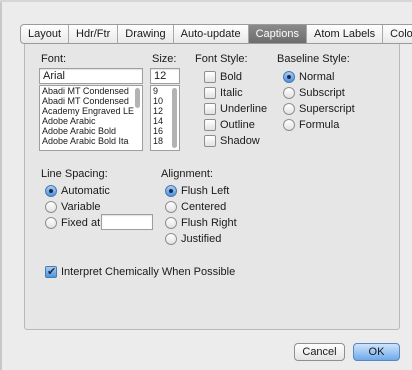 The height and width of the screenshot is (370, 412). I want to click on align-flush-right-radio: Flush Right, so click(201, 223).